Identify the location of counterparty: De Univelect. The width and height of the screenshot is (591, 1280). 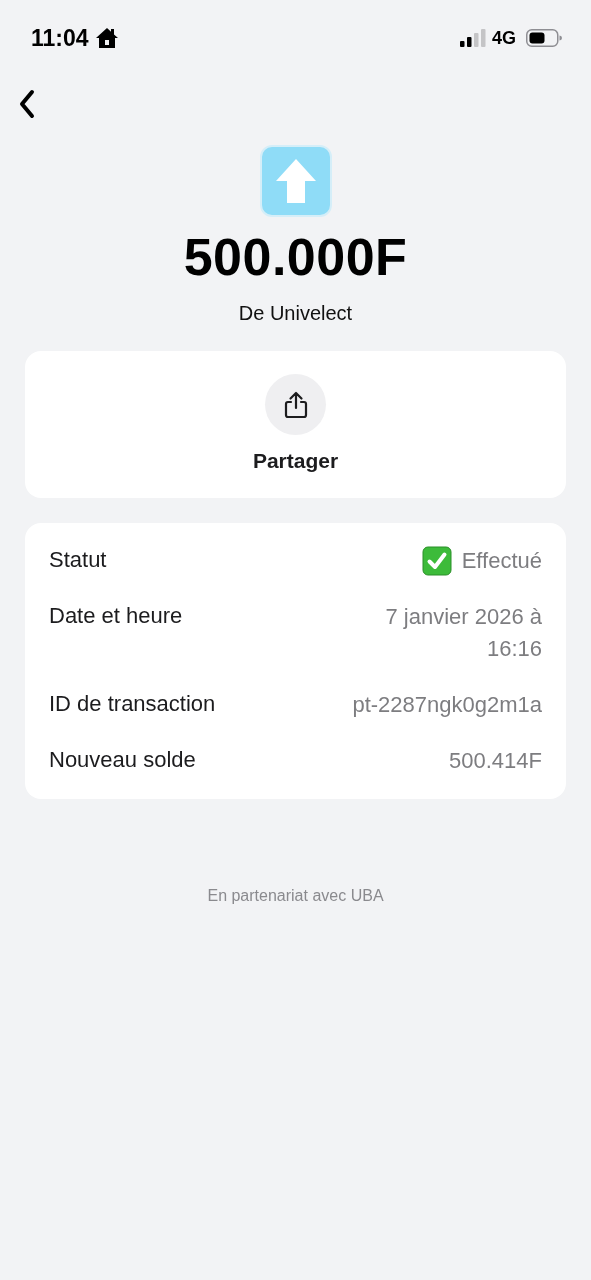
(295, 314).